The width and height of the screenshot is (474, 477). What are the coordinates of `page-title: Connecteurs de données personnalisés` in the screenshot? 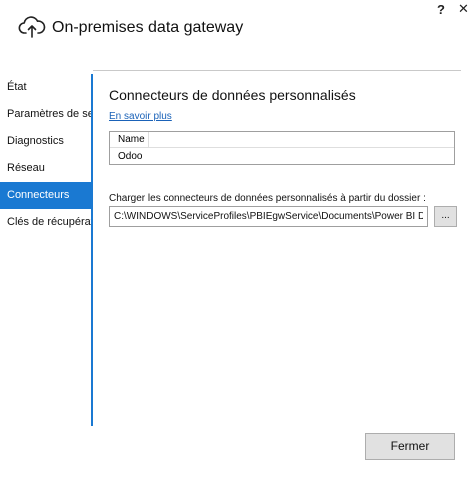 It's located at (232, 95).